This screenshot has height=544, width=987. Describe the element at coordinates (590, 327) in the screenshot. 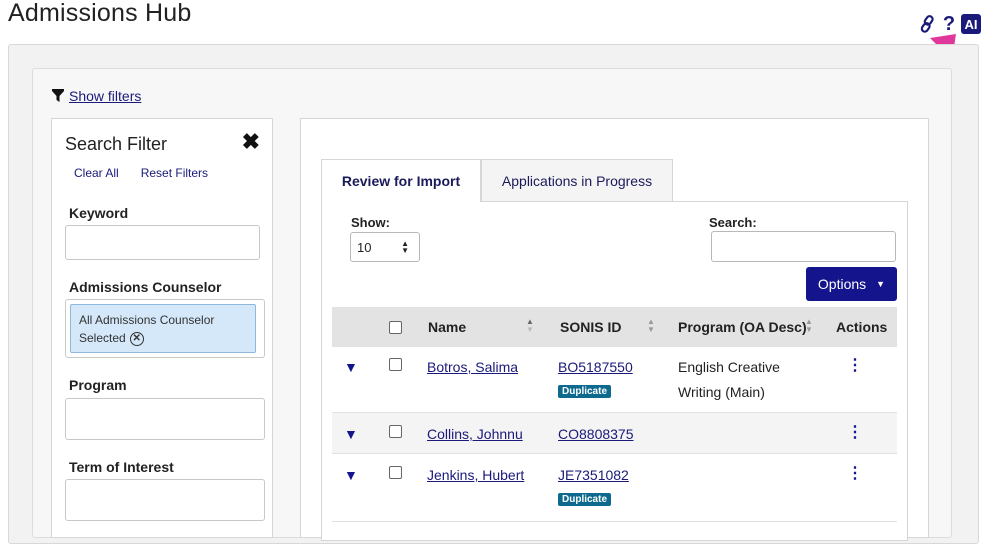

I see `column-header-sonis-id: SONIS ID` at that location.